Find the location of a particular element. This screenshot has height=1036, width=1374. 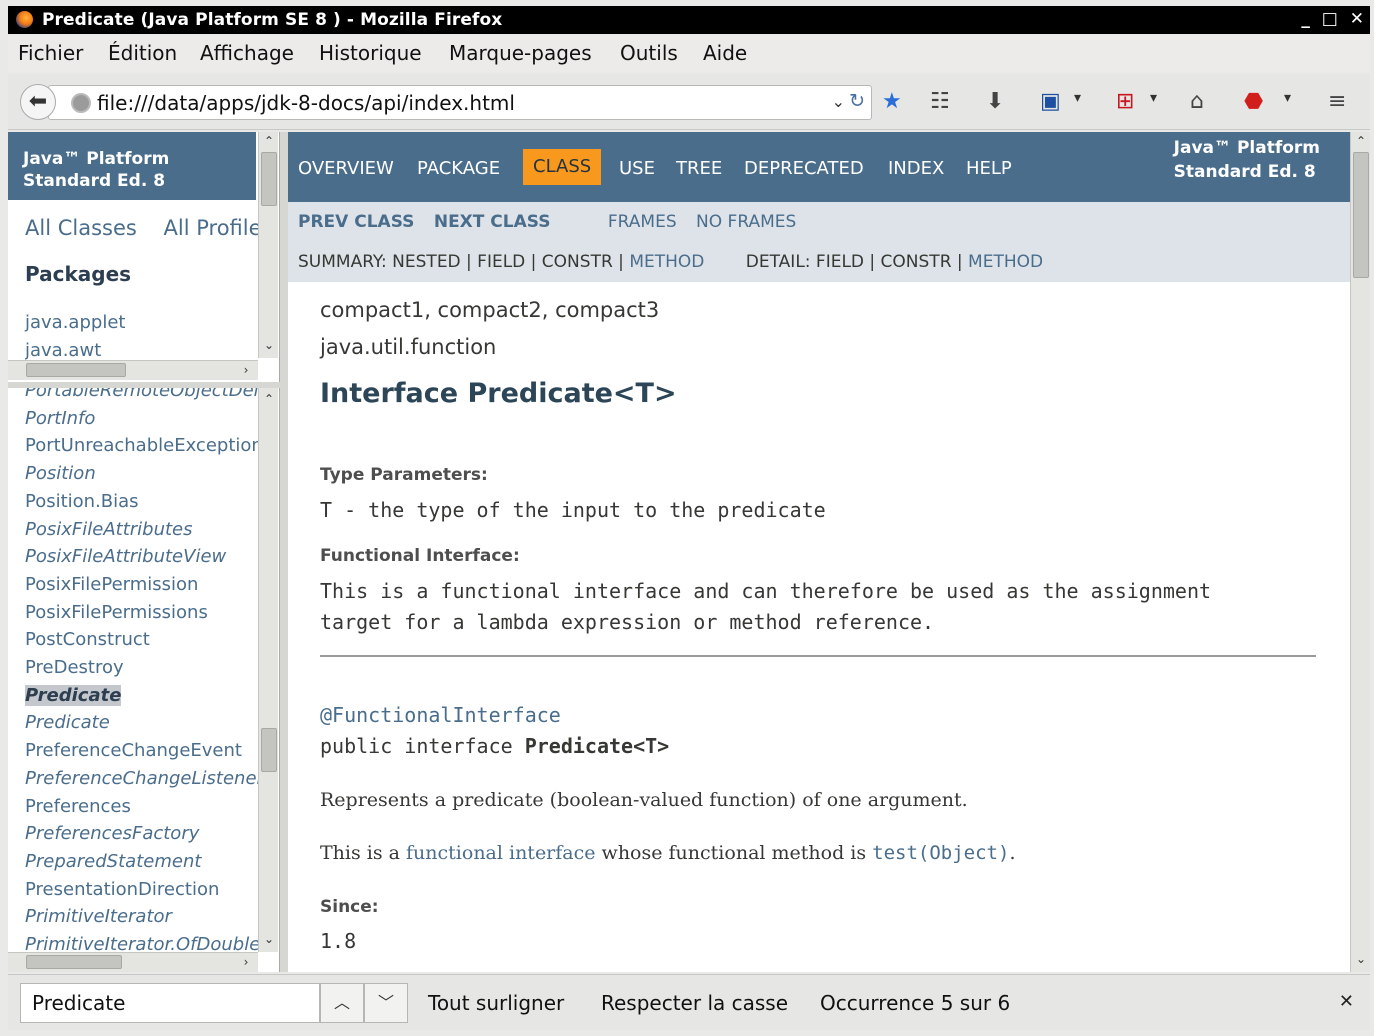

adblock-dropdown-icon: ▾ is located at coordinates (1287, 98).